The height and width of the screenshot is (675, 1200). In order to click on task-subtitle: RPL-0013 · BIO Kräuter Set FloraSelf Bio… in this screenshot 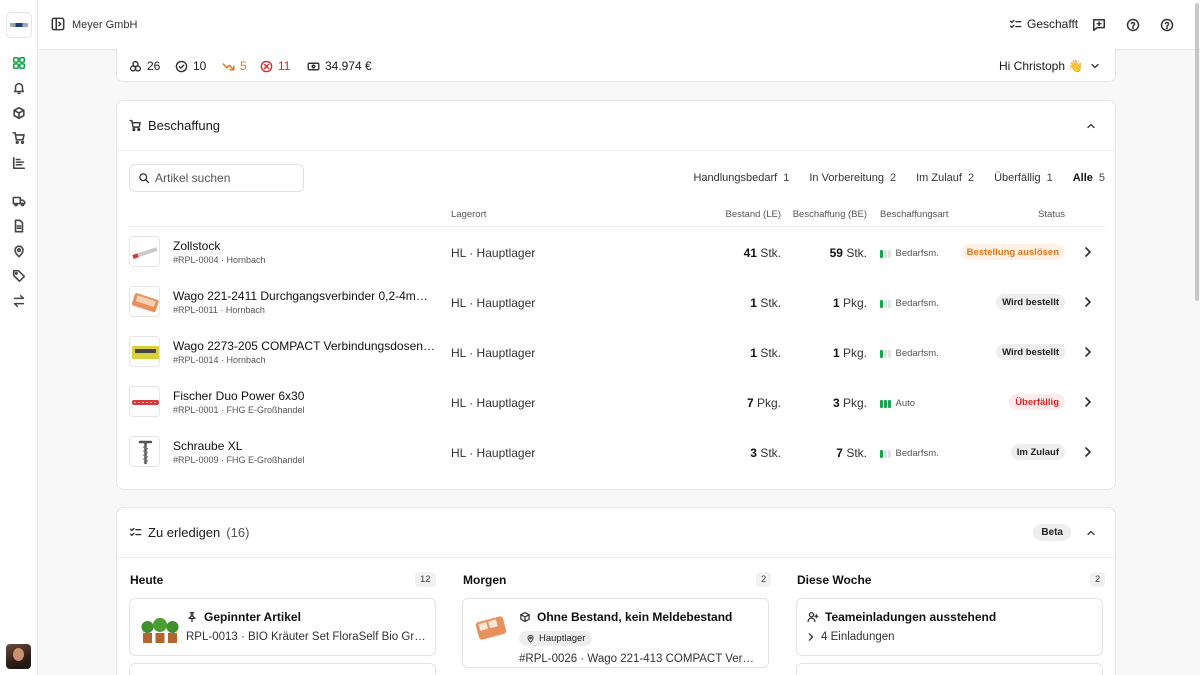, I will do `click(306, 637)`.